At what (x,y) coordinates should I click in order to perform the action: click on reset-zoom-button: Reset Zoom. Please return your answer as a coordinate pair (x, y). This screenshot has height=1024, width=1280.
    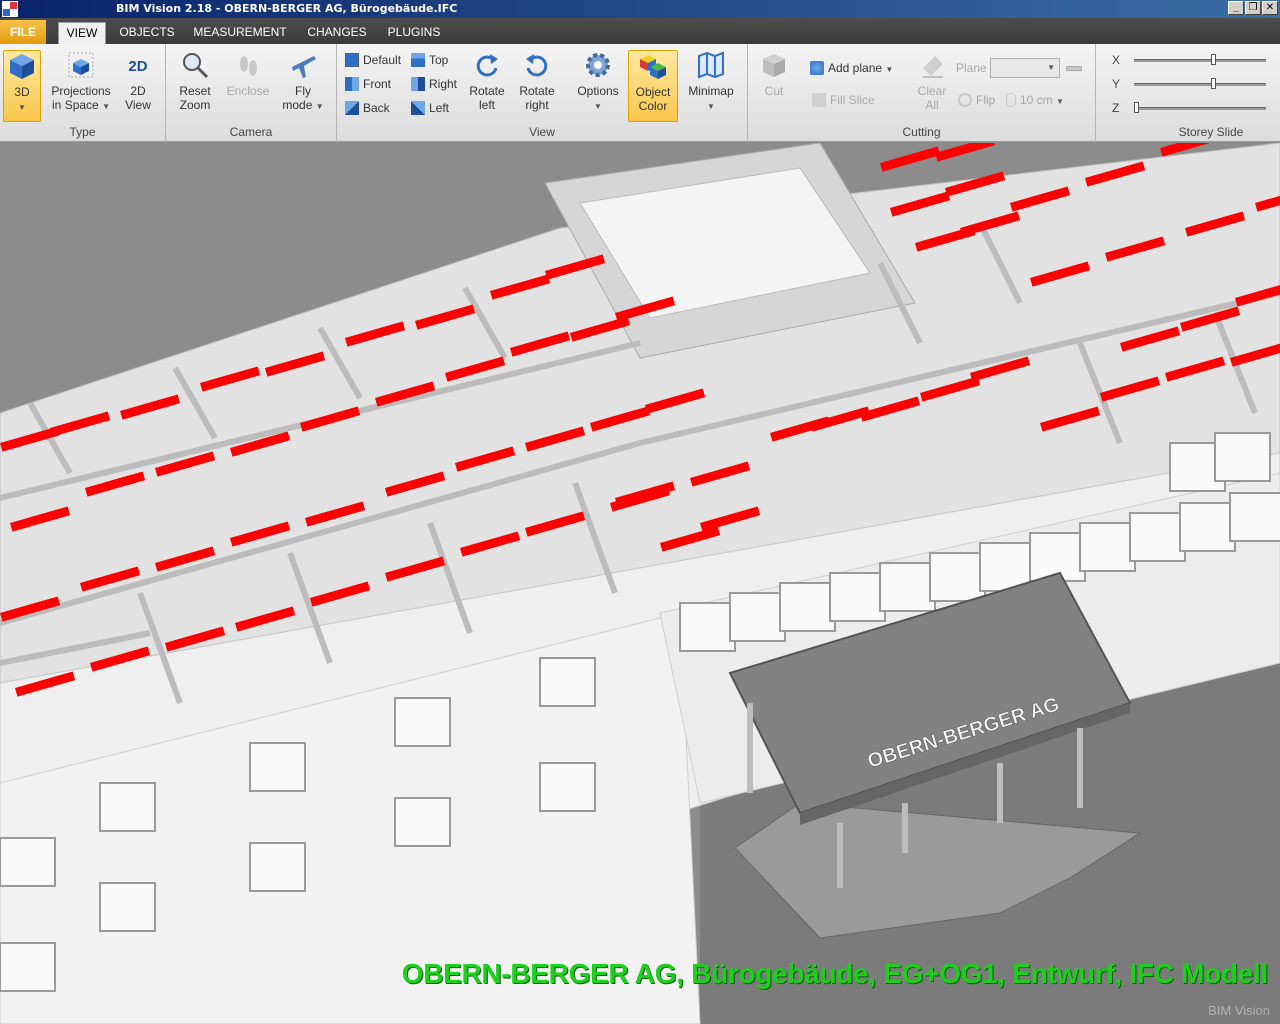
    Looking at the image, I should click on (195, 85).